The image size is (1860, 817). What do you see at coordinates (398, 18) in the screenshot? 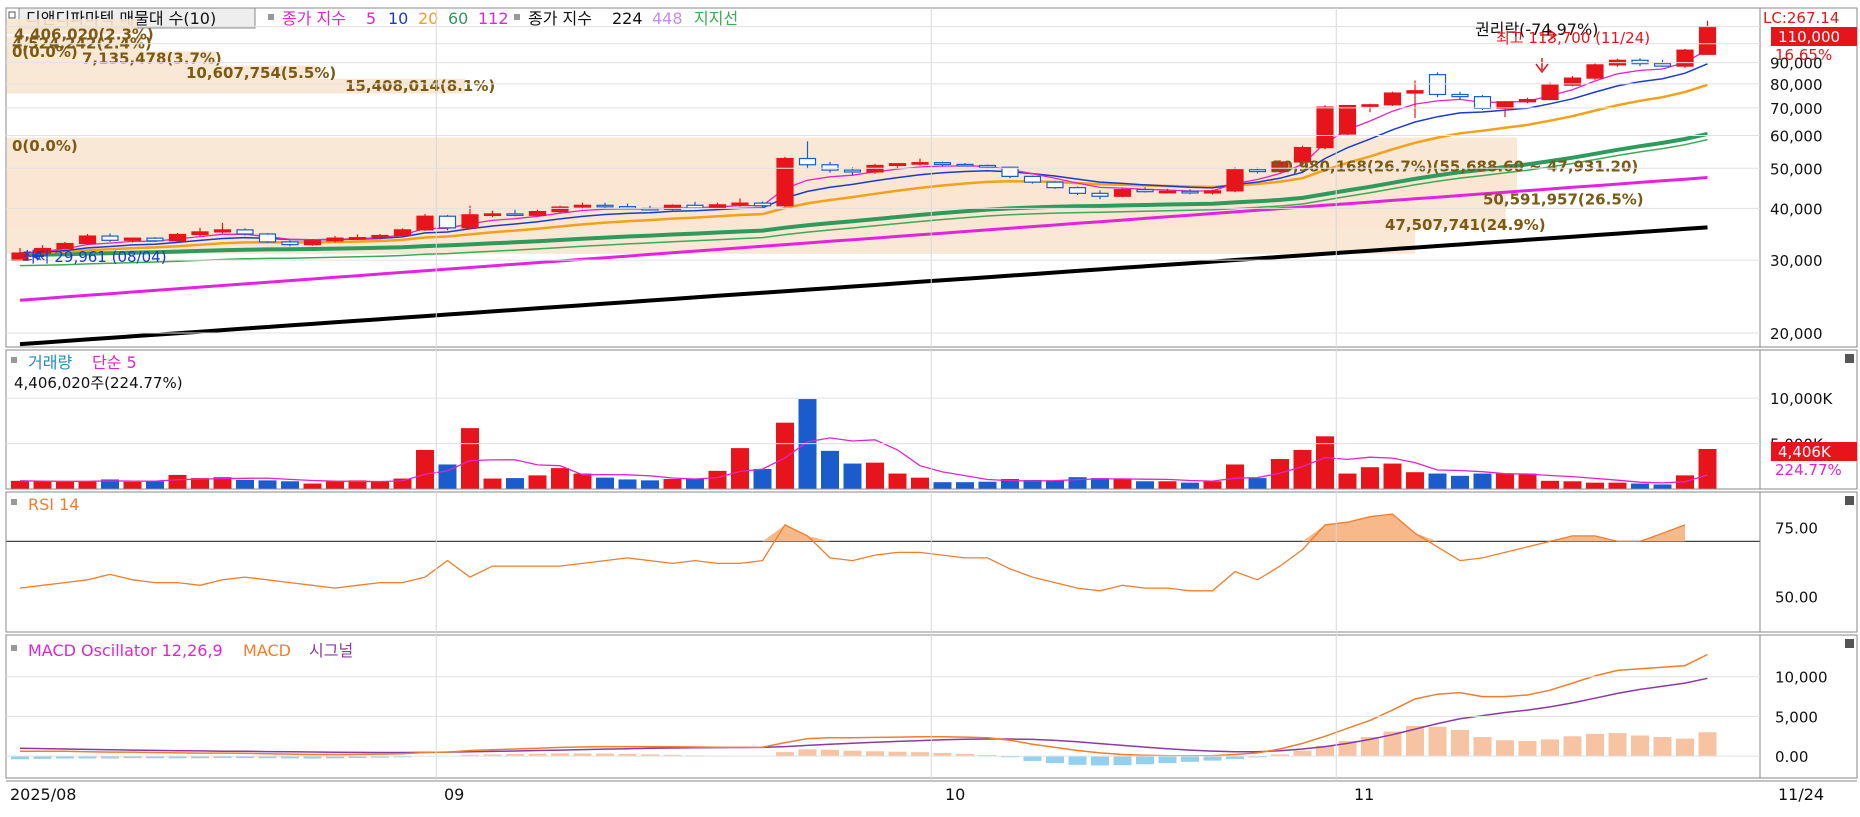
I see `ma-period-10: 10` at bounding box center [398, 18].